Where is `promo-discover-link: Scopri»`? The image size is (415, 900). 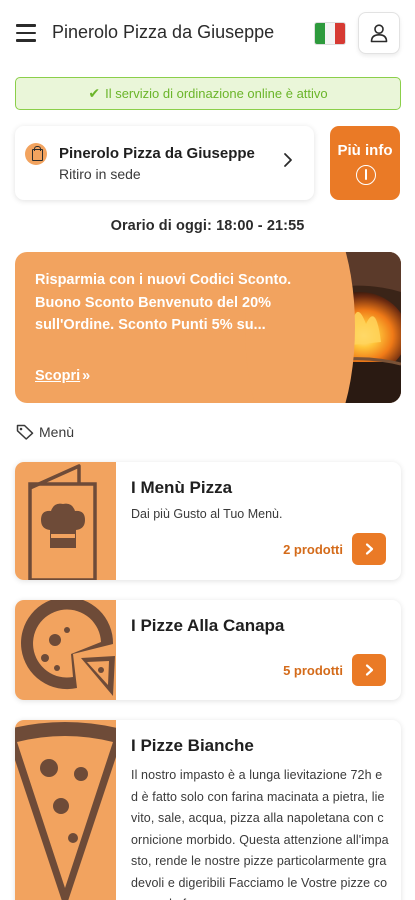 promo-discover-link: Scopri» is located at coordinates (62, 376).